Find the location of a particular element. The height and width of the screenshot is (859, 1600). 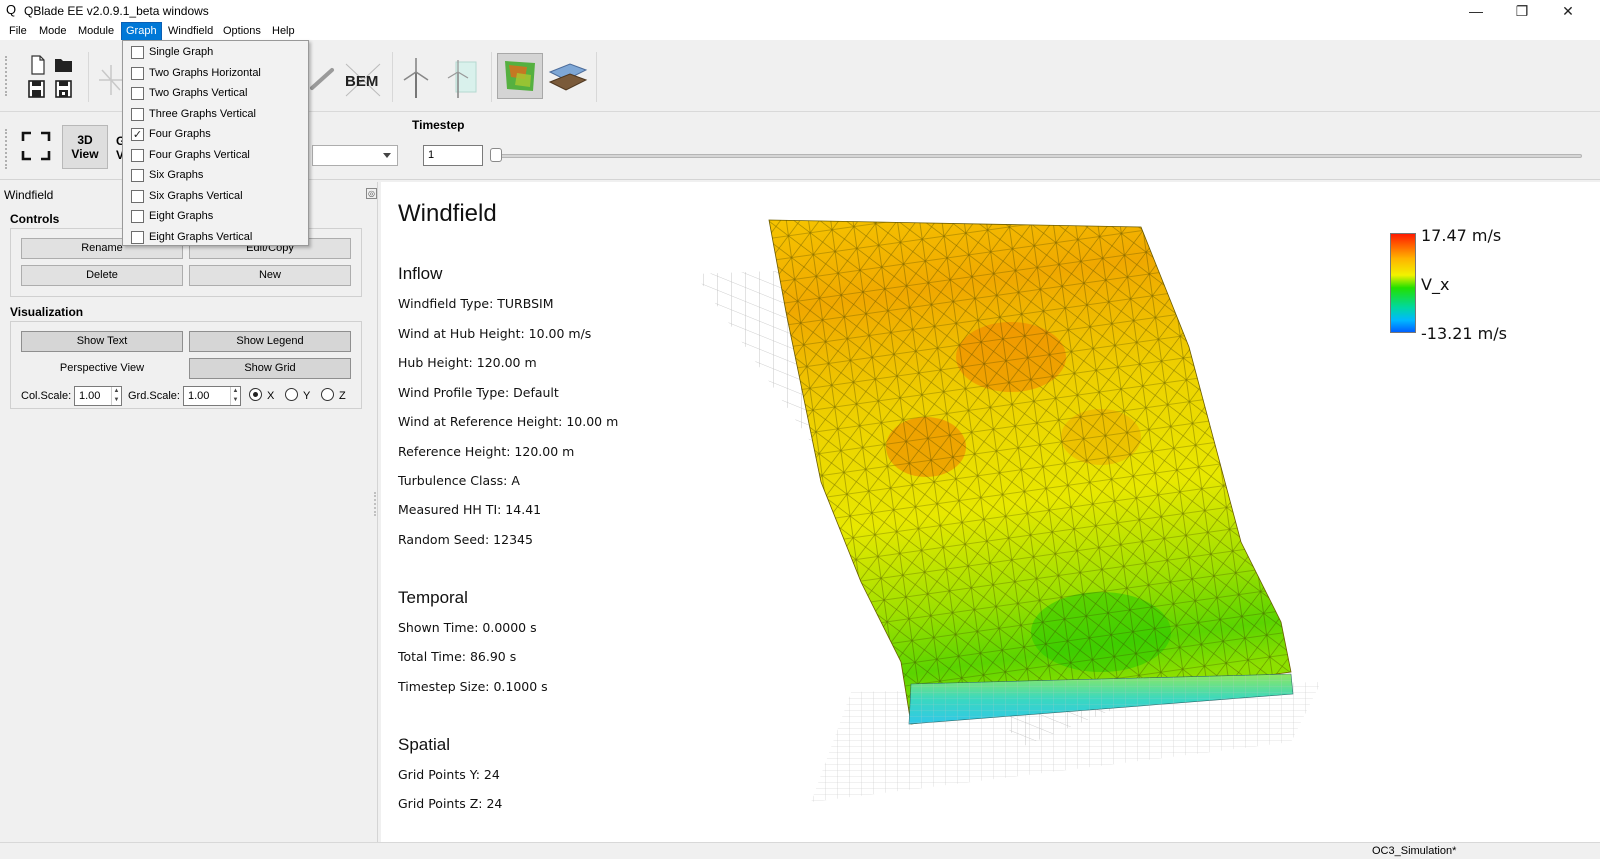

grd-scale-spinbox: 1.00 ▲ ▼ is located at coordinates (212, 396).